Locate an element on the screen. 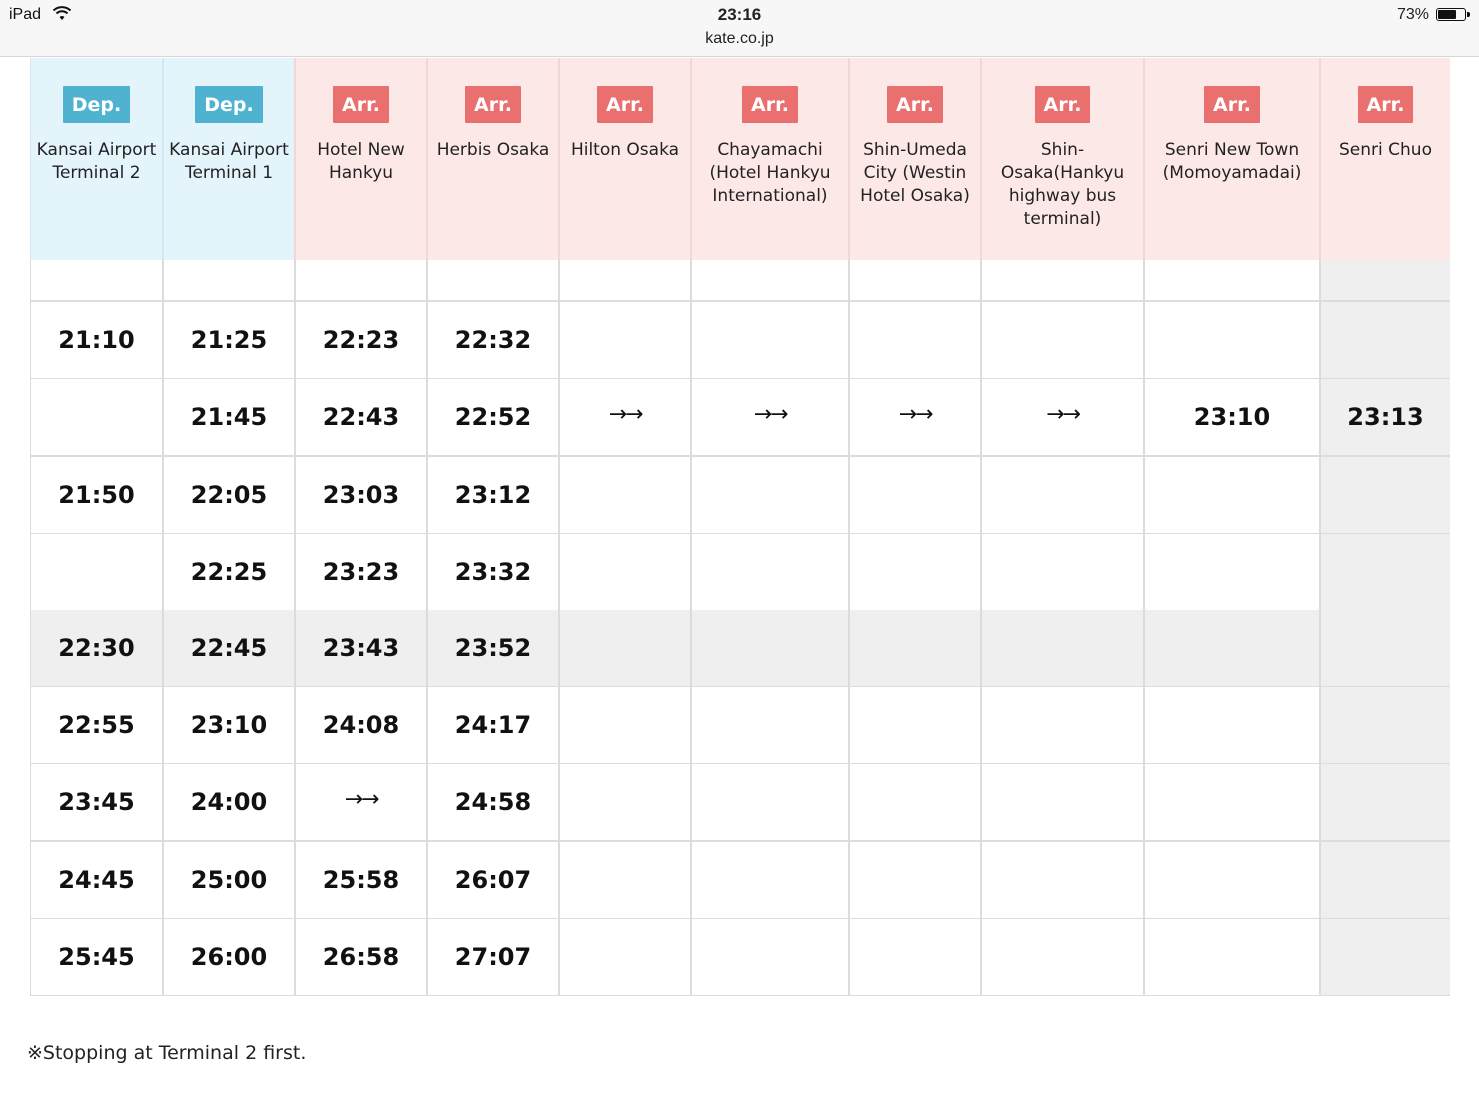  table-cell: 23:52 is located at coordinates (492, 648).